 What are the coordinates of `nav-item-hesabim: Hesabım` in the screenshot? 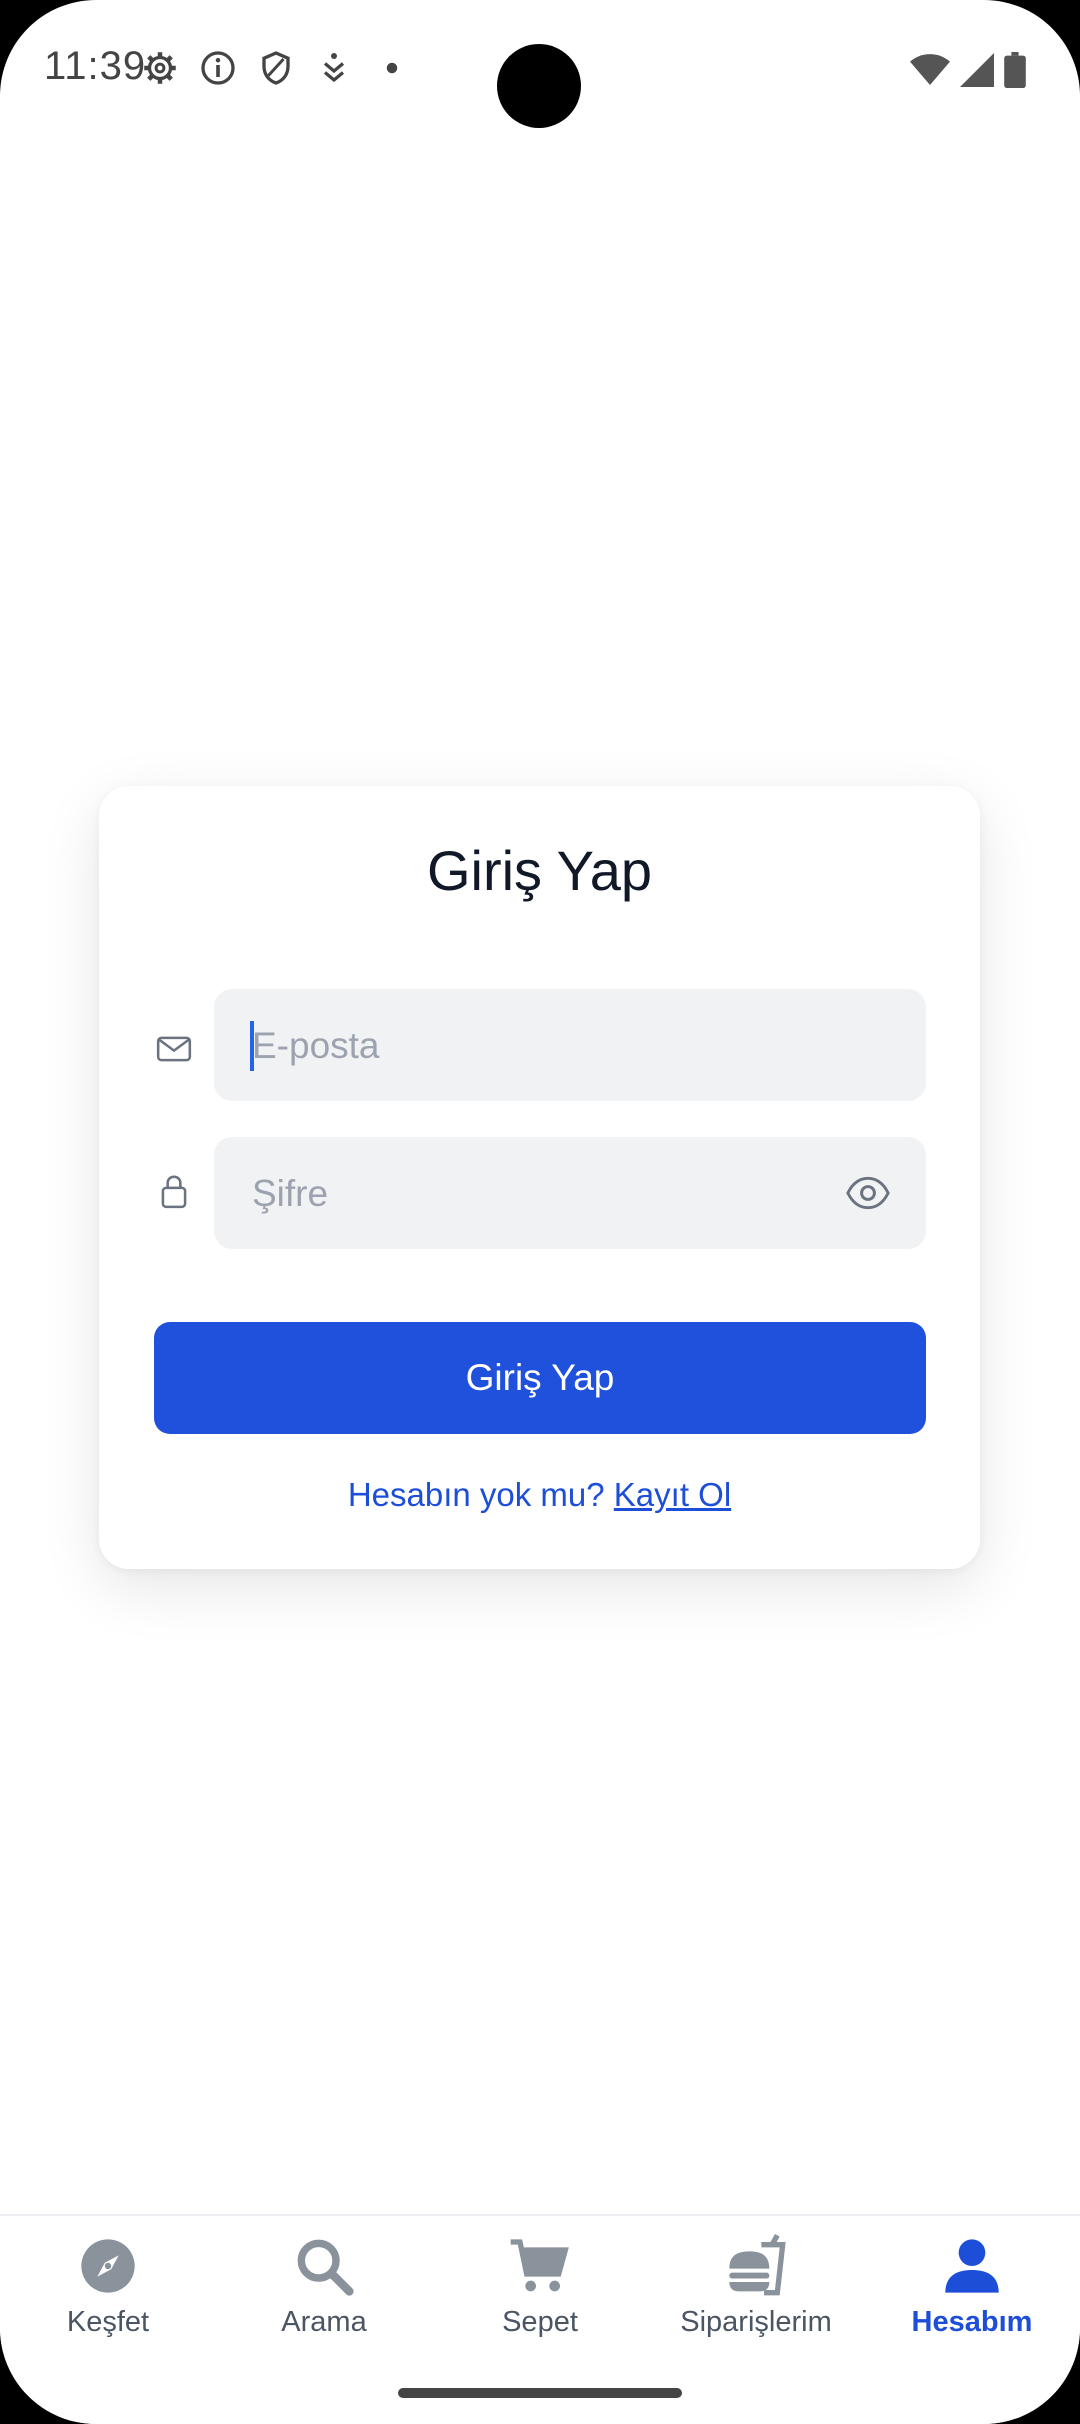 It's located at (972, 2286).